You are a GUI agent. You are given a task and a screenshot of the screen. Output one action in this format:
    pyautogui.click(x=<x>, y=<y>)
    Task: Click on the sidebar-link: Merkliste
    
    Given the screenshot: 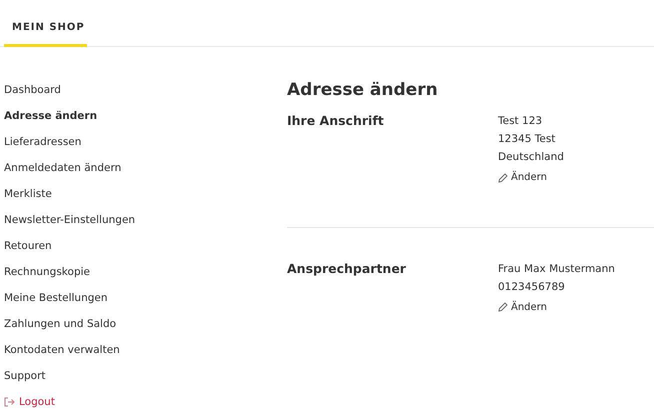 What is the action you would take?
    pyautogui.click(x=145, y=199)
    